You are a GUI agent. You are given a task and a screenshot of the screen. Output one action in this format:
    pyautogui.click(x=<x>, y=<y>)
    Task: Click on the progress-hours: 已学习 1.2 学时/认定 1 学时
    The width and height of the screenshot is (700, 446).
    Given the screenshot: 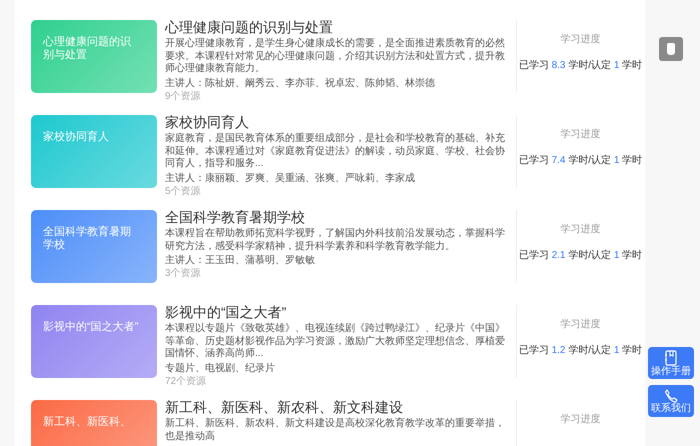 What is the action you would take?
    pyautogui.click(x=580, y=350)
    